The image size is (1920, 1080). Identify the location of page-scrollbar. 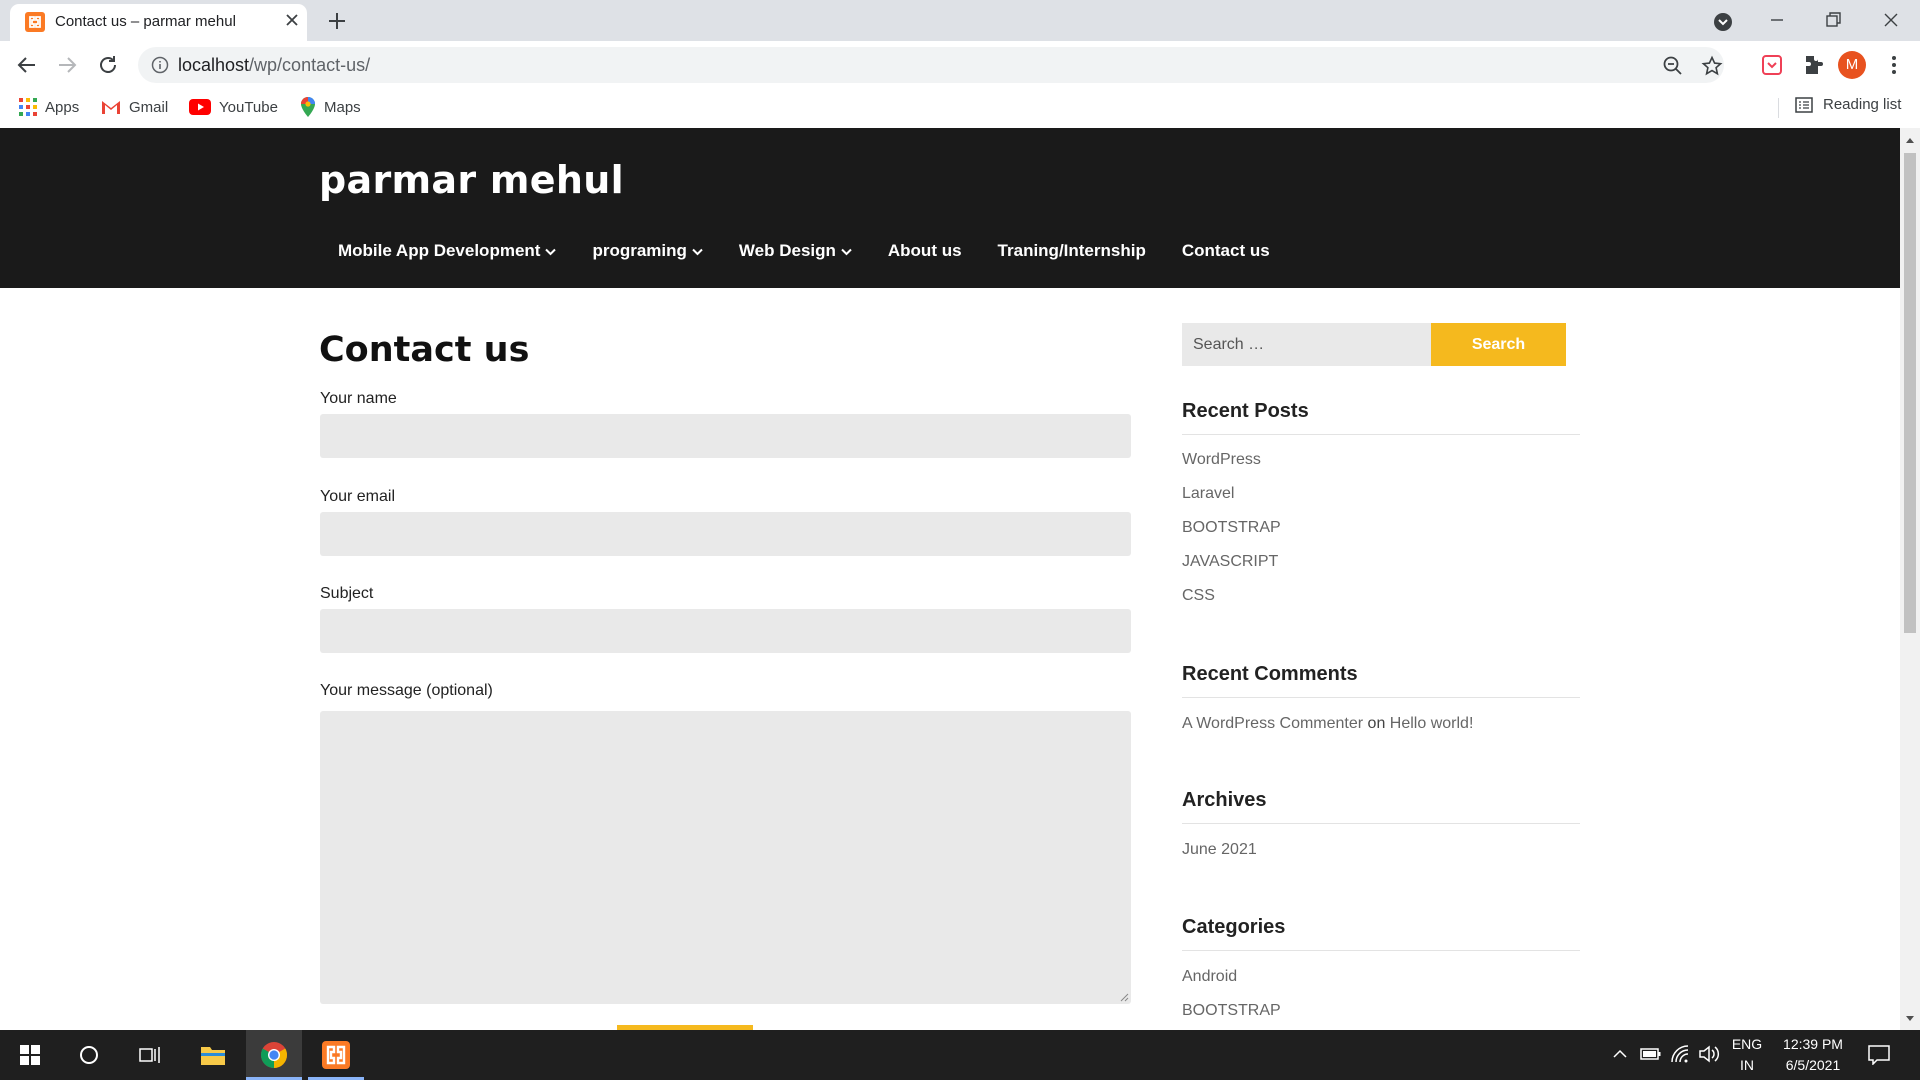
(1910, 579).